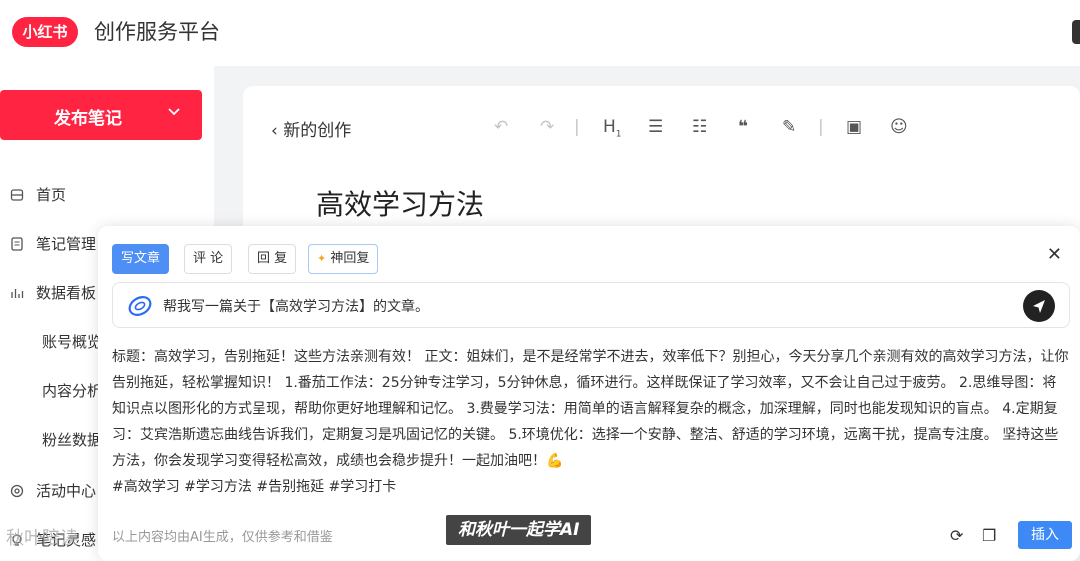  Describe the element at coordinates (1076, 32) in the screenshot. I see `avatar` at that location.